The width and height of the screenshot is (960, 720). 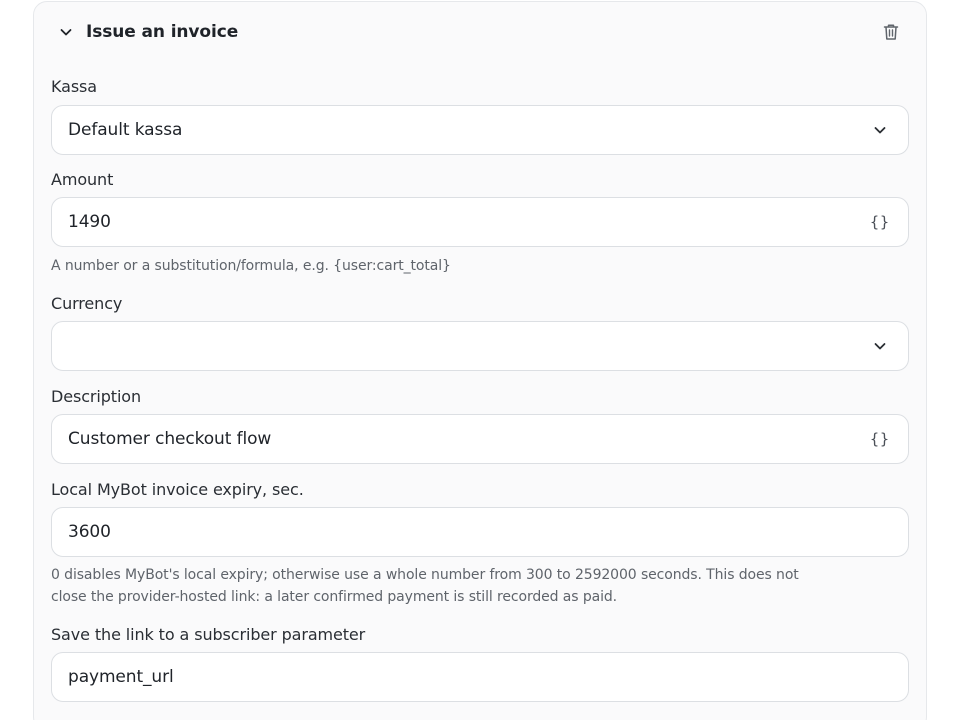 What do you see at coordinates (480, 439) in the screenshot?
I see `description-input: Customer checkout flow {}` at bounding box center [480, 439].